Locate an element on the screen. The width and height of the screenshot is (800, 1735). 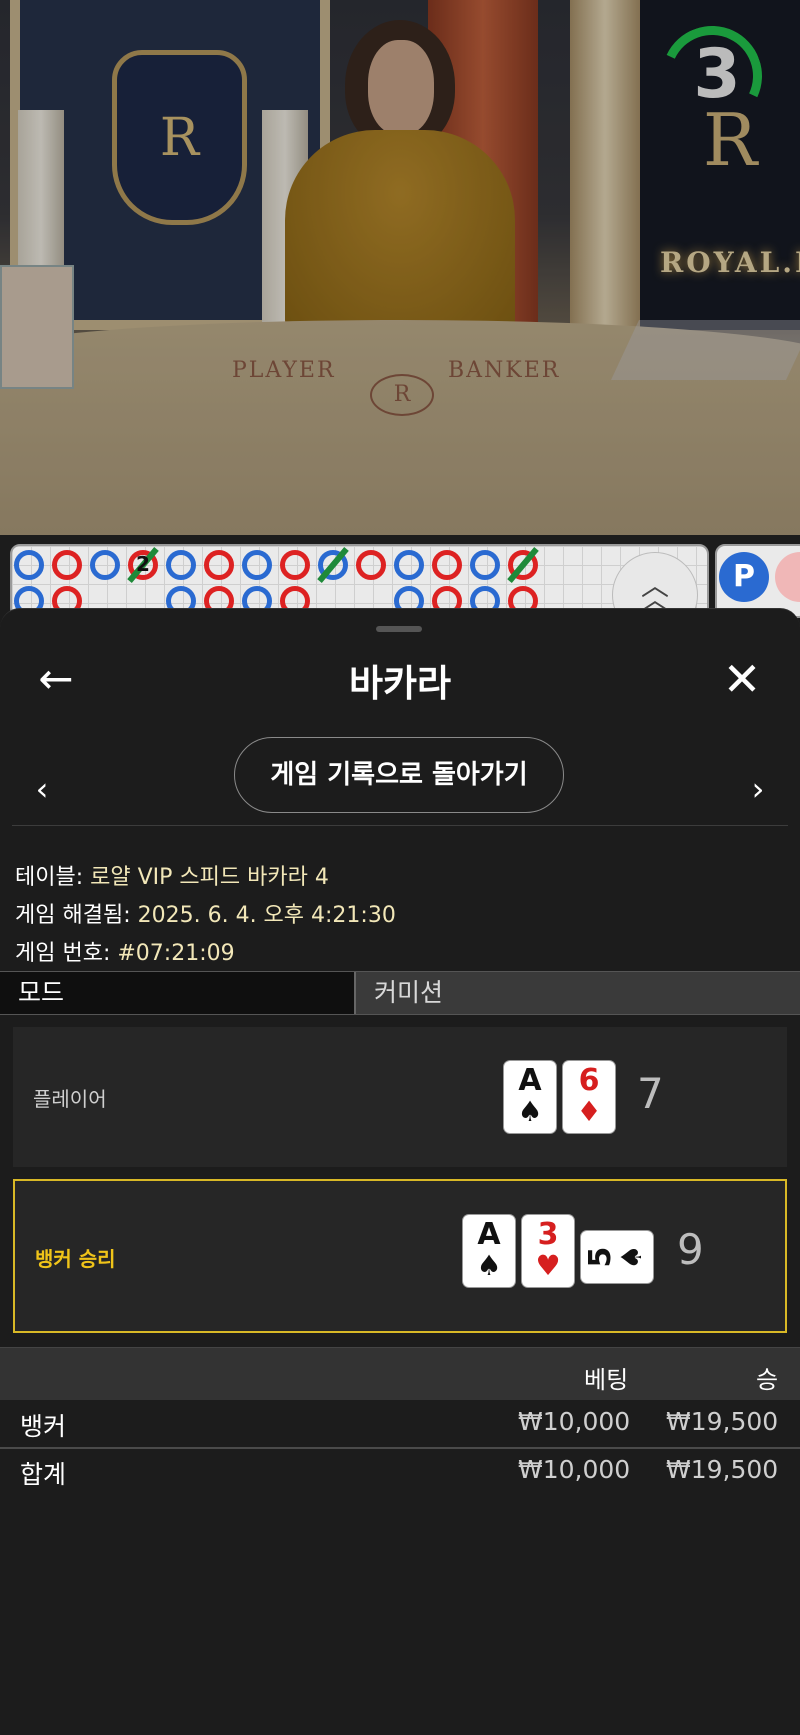
banker-hand: 뱅커 승리 A ♠ 3 ♥ 5 ♠ 9 is located at coordinates (400, 1256).